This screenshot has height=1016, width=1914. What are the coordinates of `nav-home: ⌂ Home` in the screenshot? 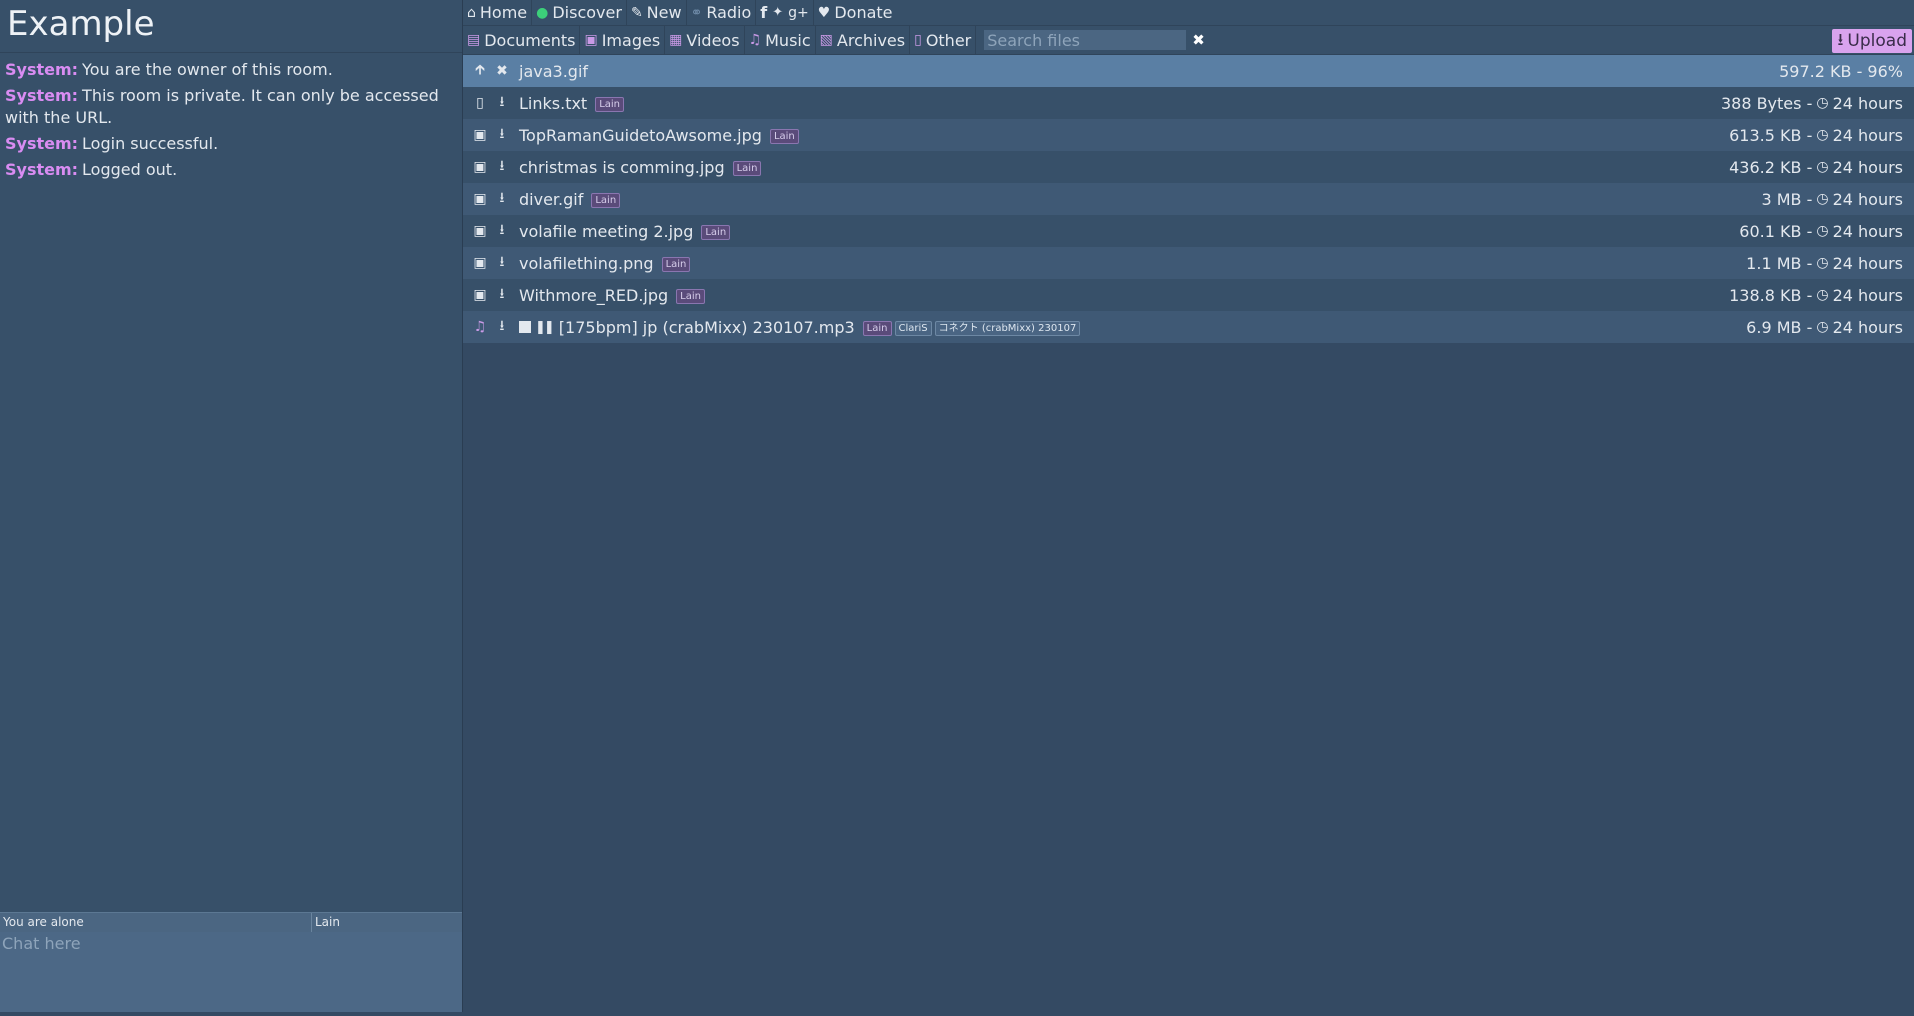 It's located at (498, 12).